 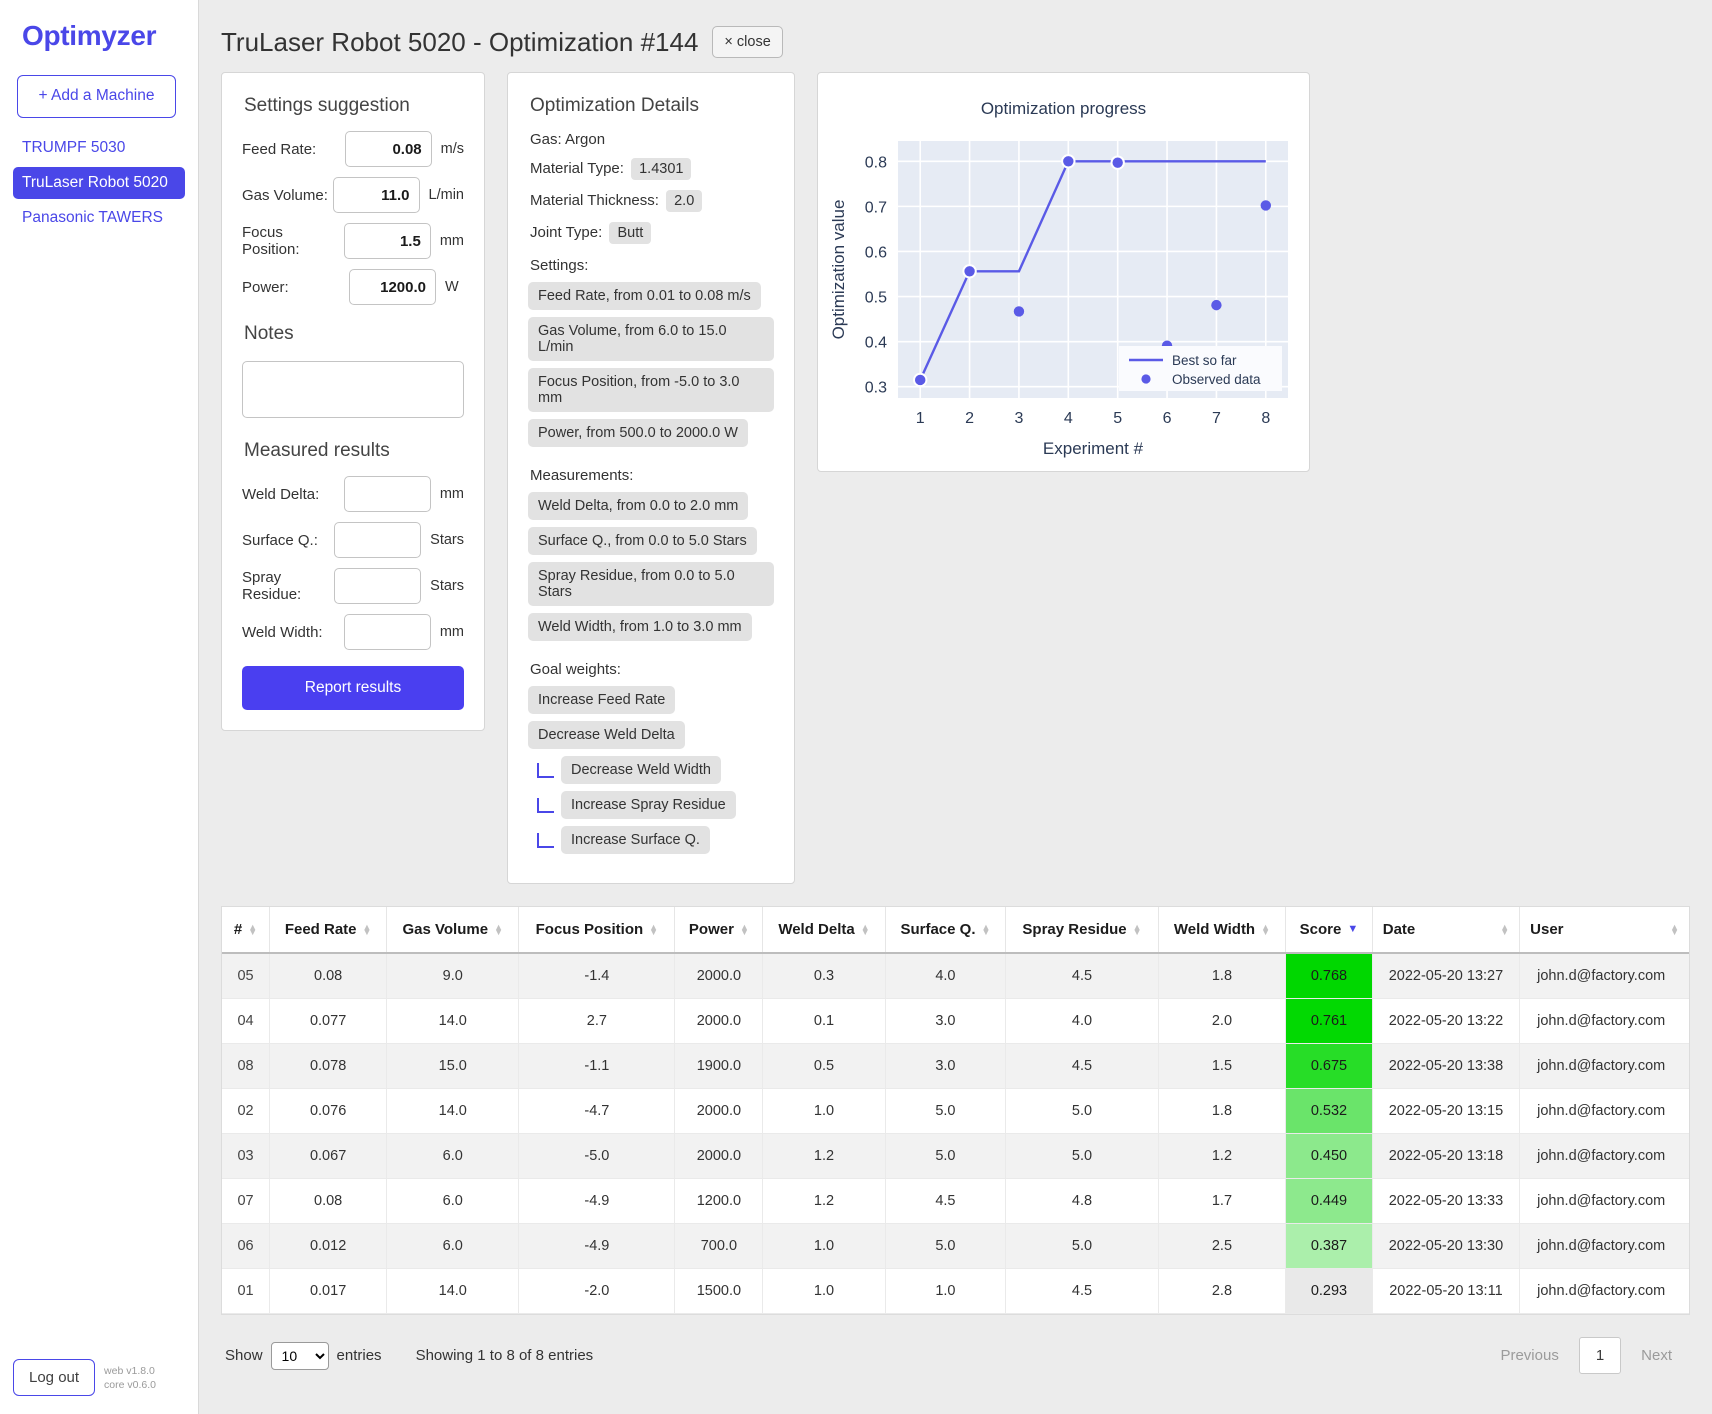 I want to click on optimization-details-title: Optimization Details, so click(x=614, y=105).